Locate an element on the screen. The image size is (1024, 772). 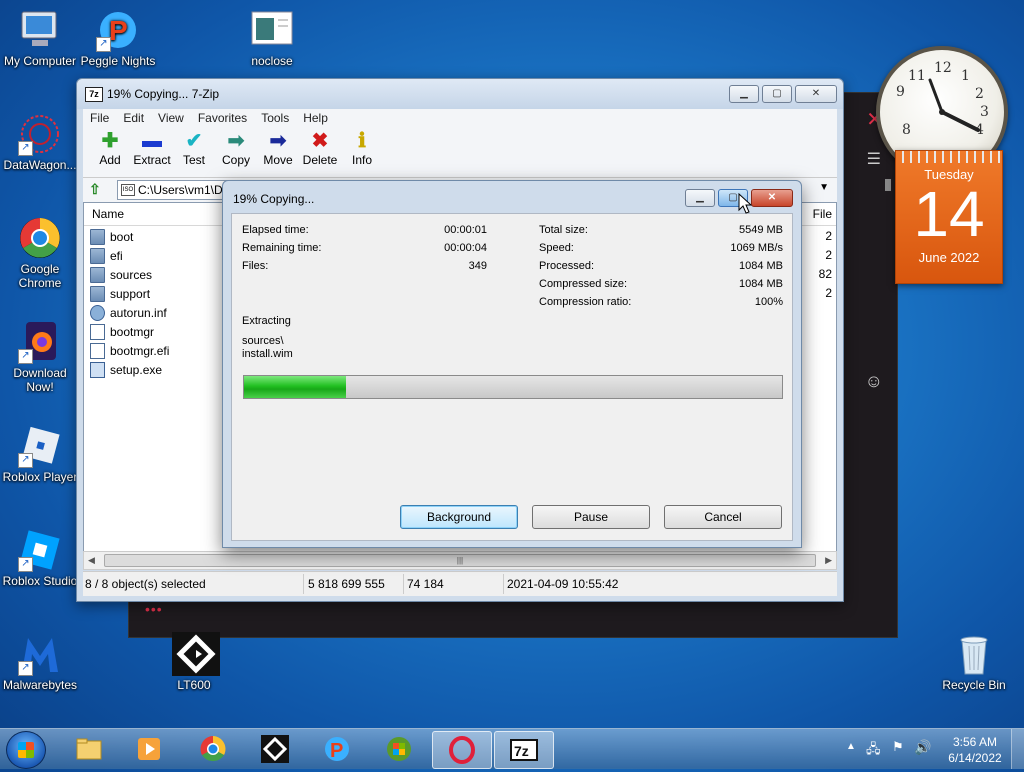
calendar-gadget: Tuesday 14 June 2022 is located at coordinates (949, 217).